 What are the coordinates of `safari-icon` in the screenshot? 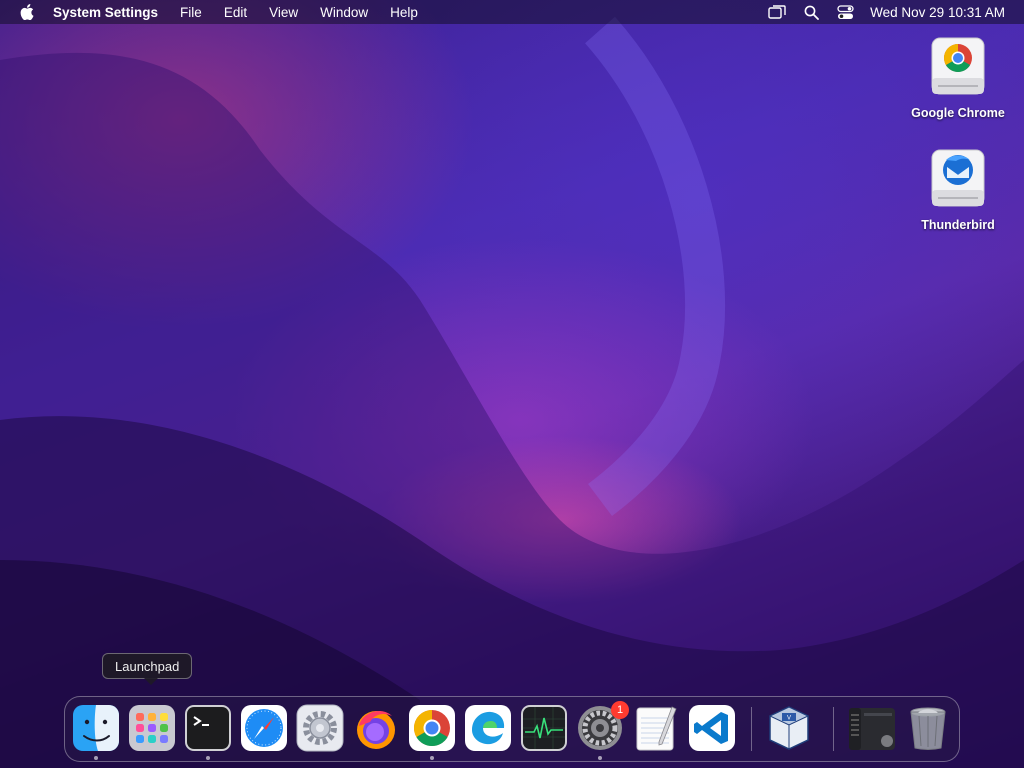 It's located at (264, 728).